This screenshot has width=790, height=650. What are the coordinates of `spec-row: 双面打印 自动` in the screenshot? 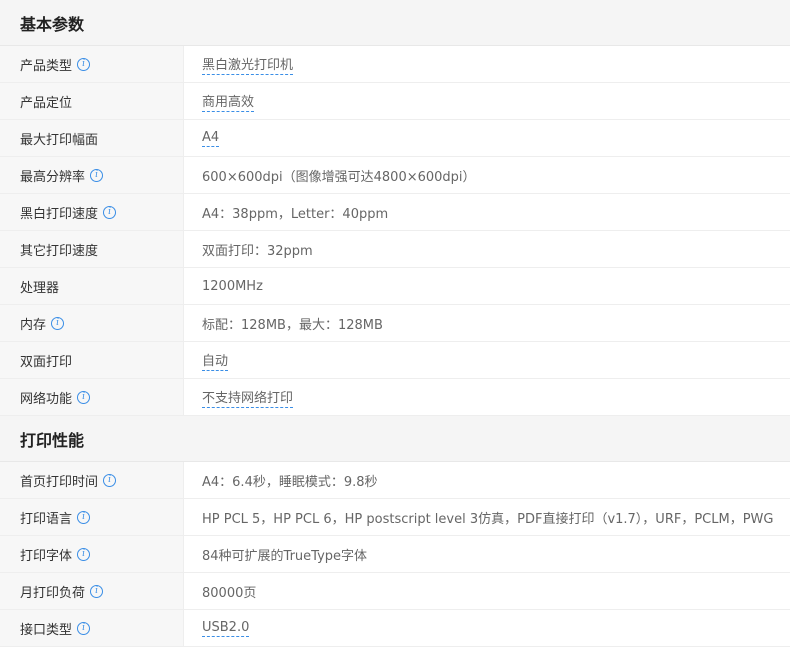 It's located at (395, 360).